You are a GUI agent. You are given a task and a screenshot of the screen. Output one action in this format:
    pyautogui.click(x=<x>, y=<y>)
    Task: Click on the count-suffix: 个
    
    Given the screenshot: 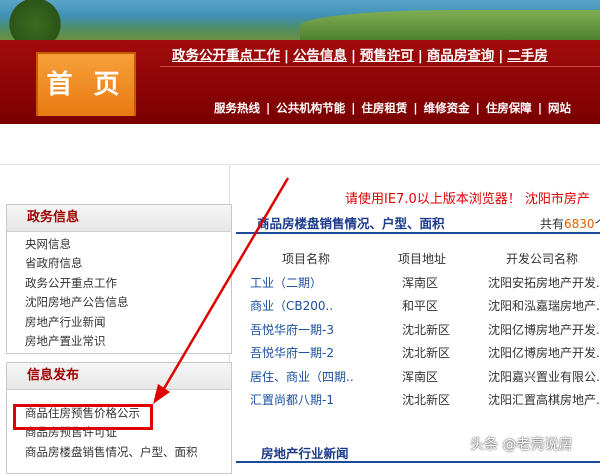 What is the action you would take?
    pyautogui.click(x=597, y=224)
    